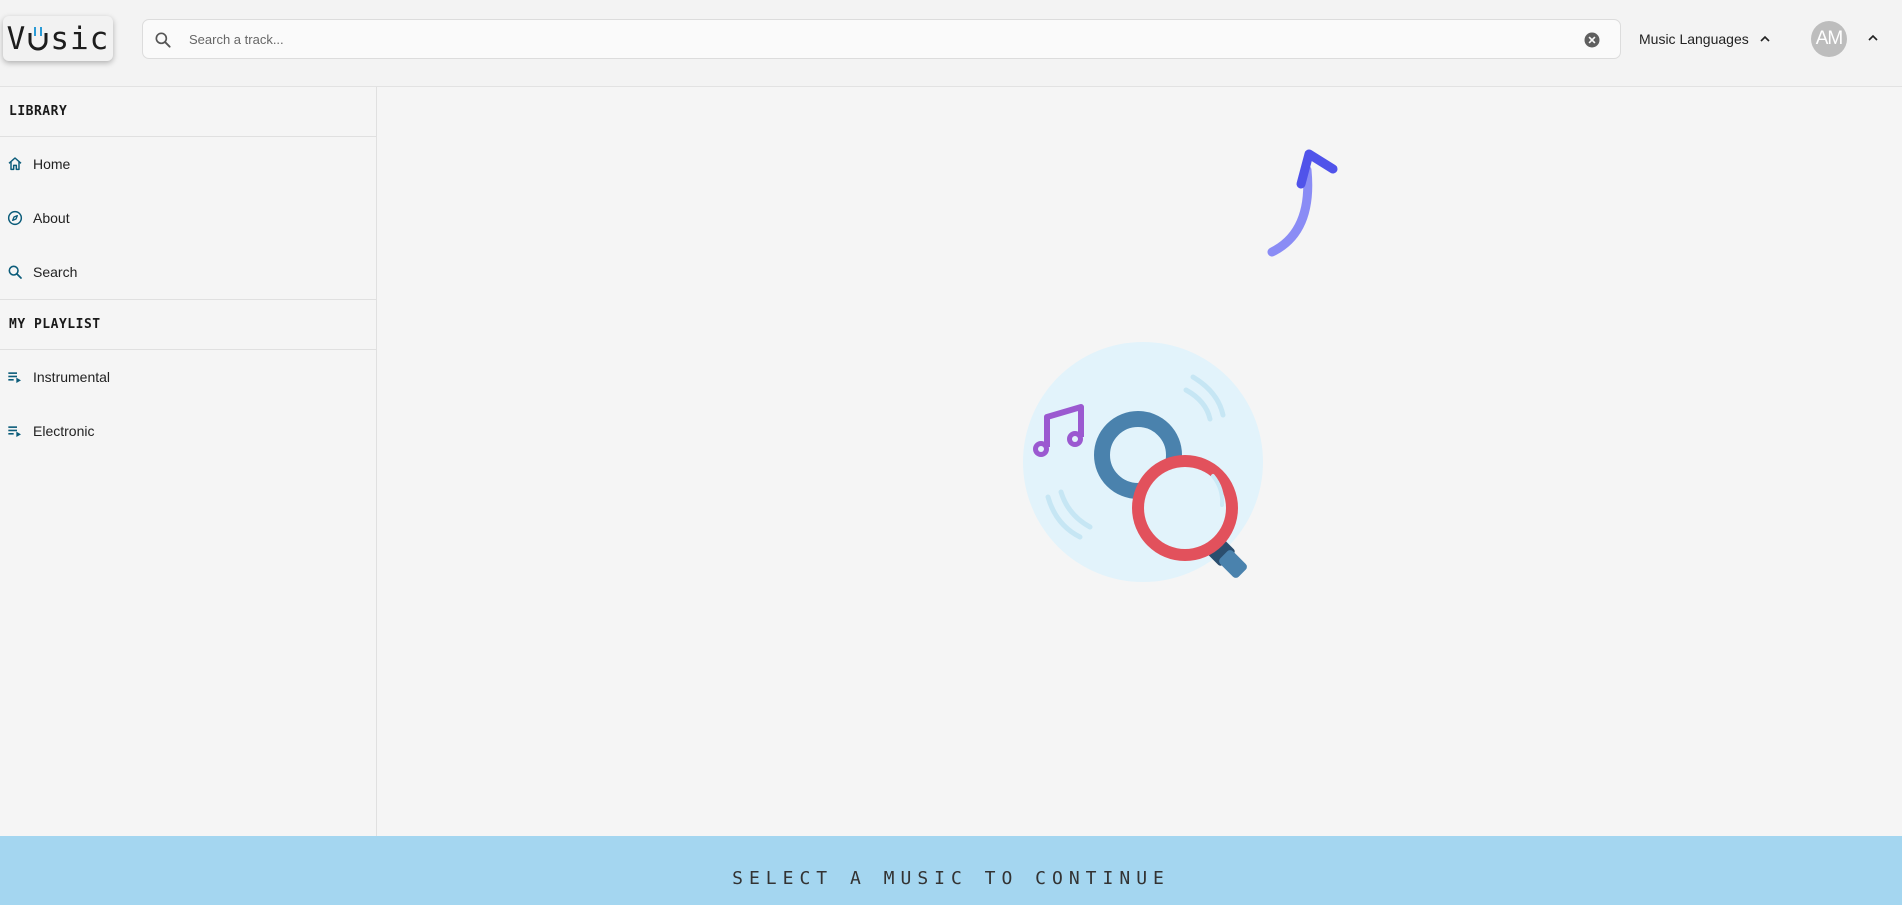  What do you see at coordinates (1873, 38) in the screenshot?
I see `account-menu-chevron-icon` at bounding box center [1873, 38].